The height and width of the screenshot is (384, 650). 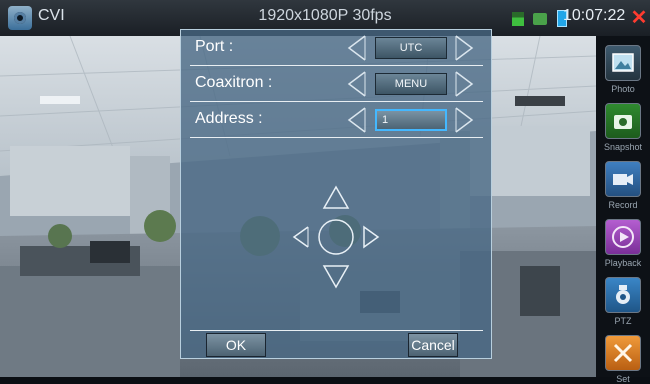 I want to click on network-icon, so click(x=540, y=18).